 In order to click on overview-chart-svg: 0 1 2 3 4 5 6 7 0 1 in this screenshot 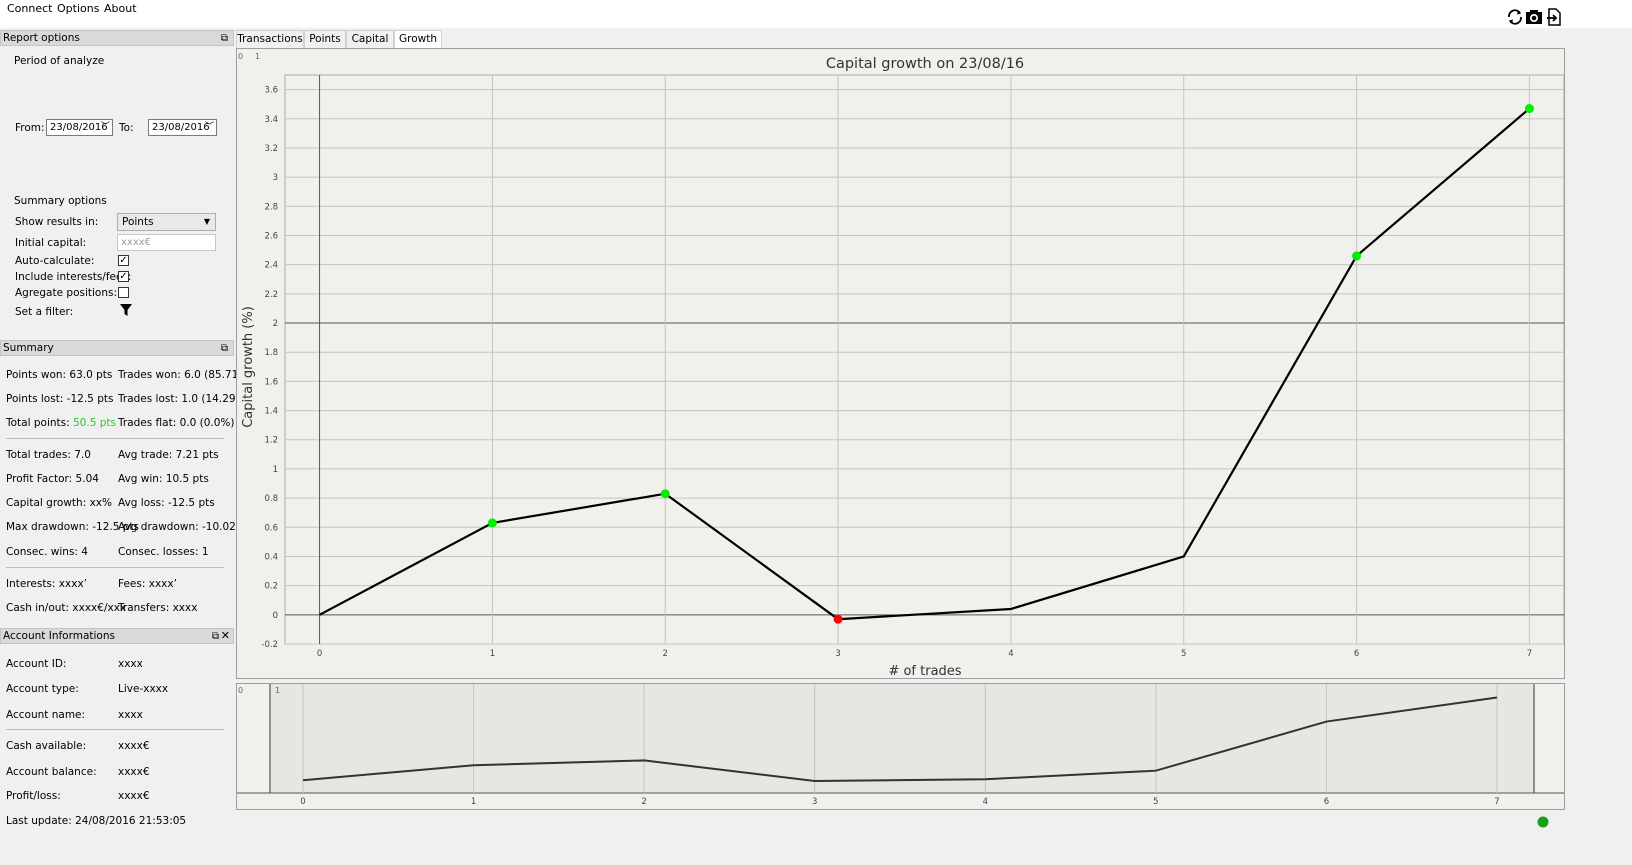, I will do `click(900, 745)`.